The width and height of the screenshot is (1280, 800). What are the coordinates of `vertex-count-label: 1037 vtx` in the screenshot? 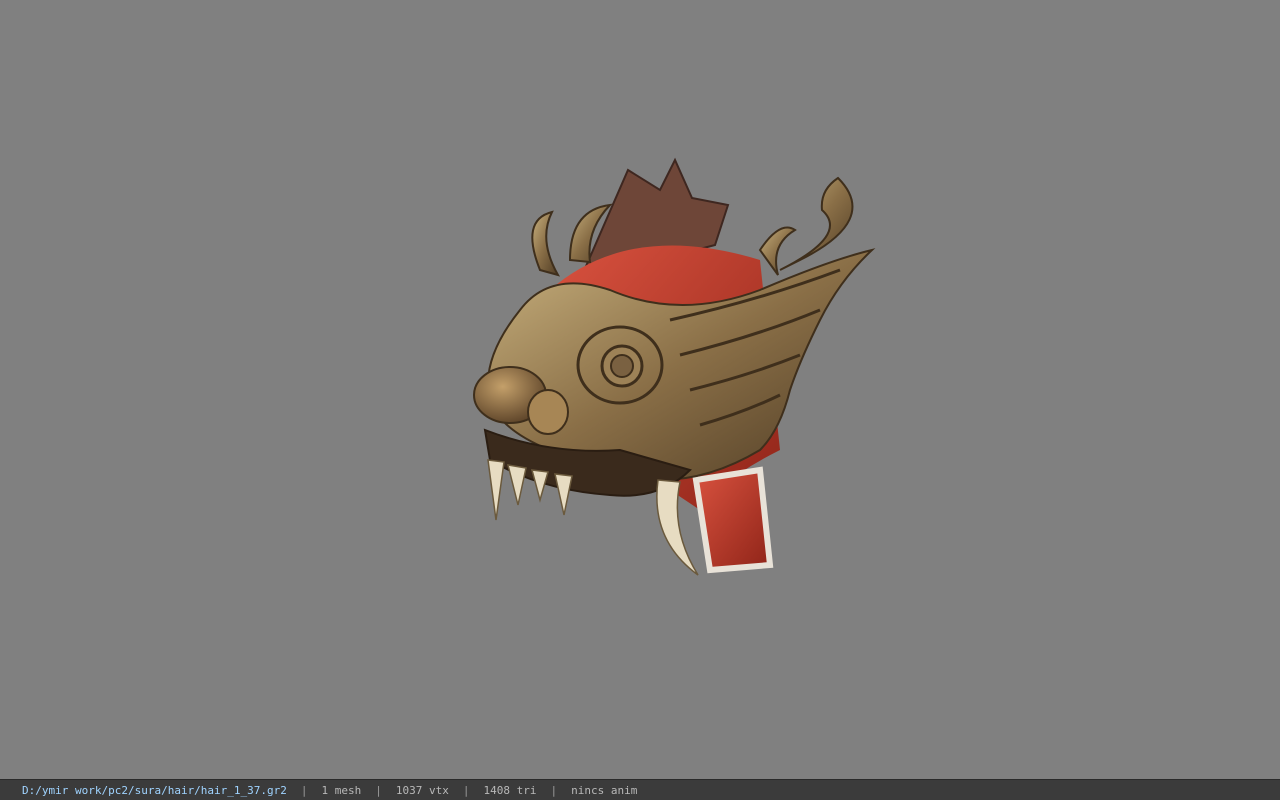 It's located at (422, 790).